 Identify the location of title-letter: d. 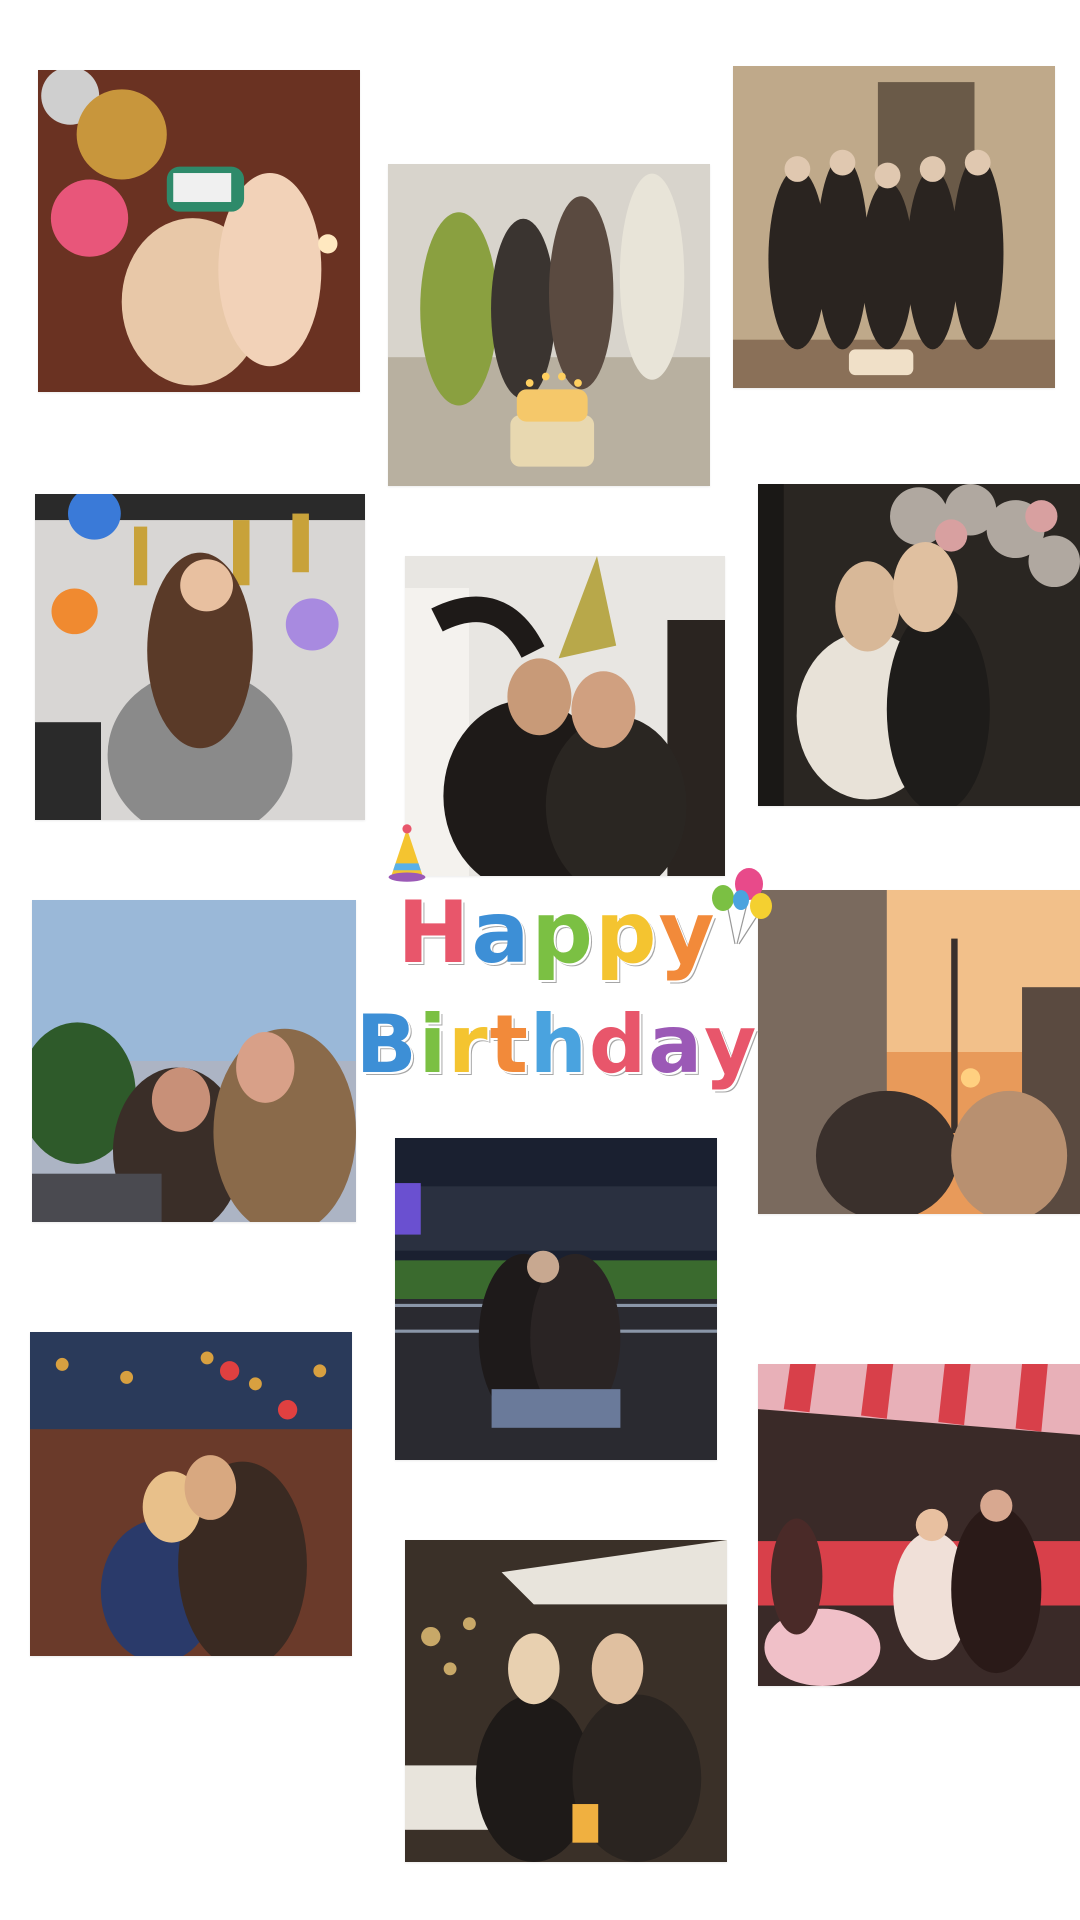
(618, 1044).